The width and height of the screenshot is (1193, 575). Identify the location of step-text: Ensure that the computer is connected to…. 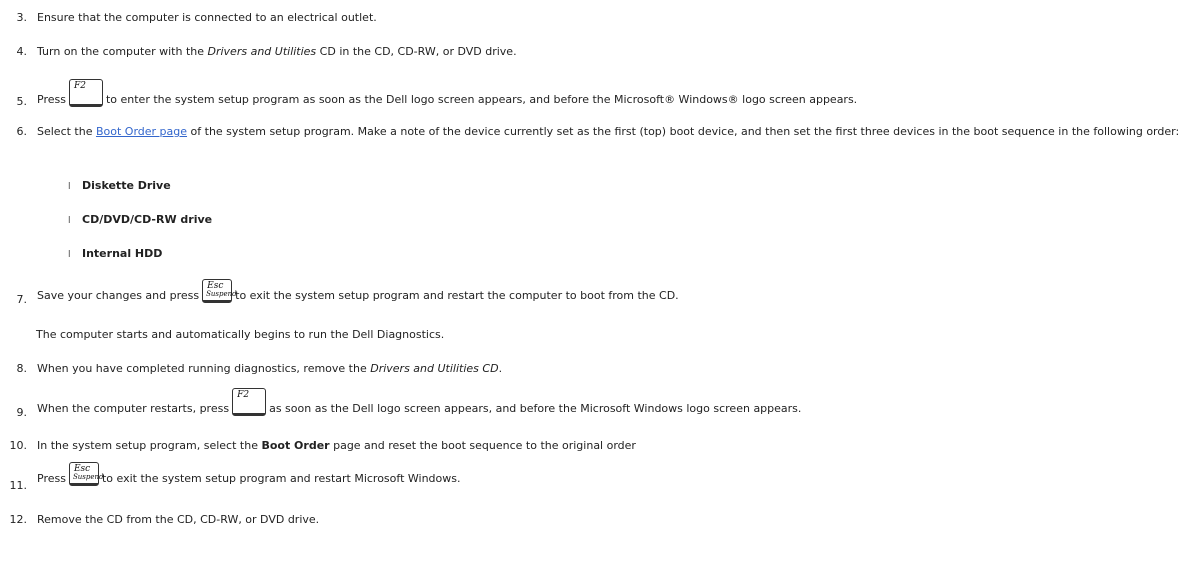
(207, 17).